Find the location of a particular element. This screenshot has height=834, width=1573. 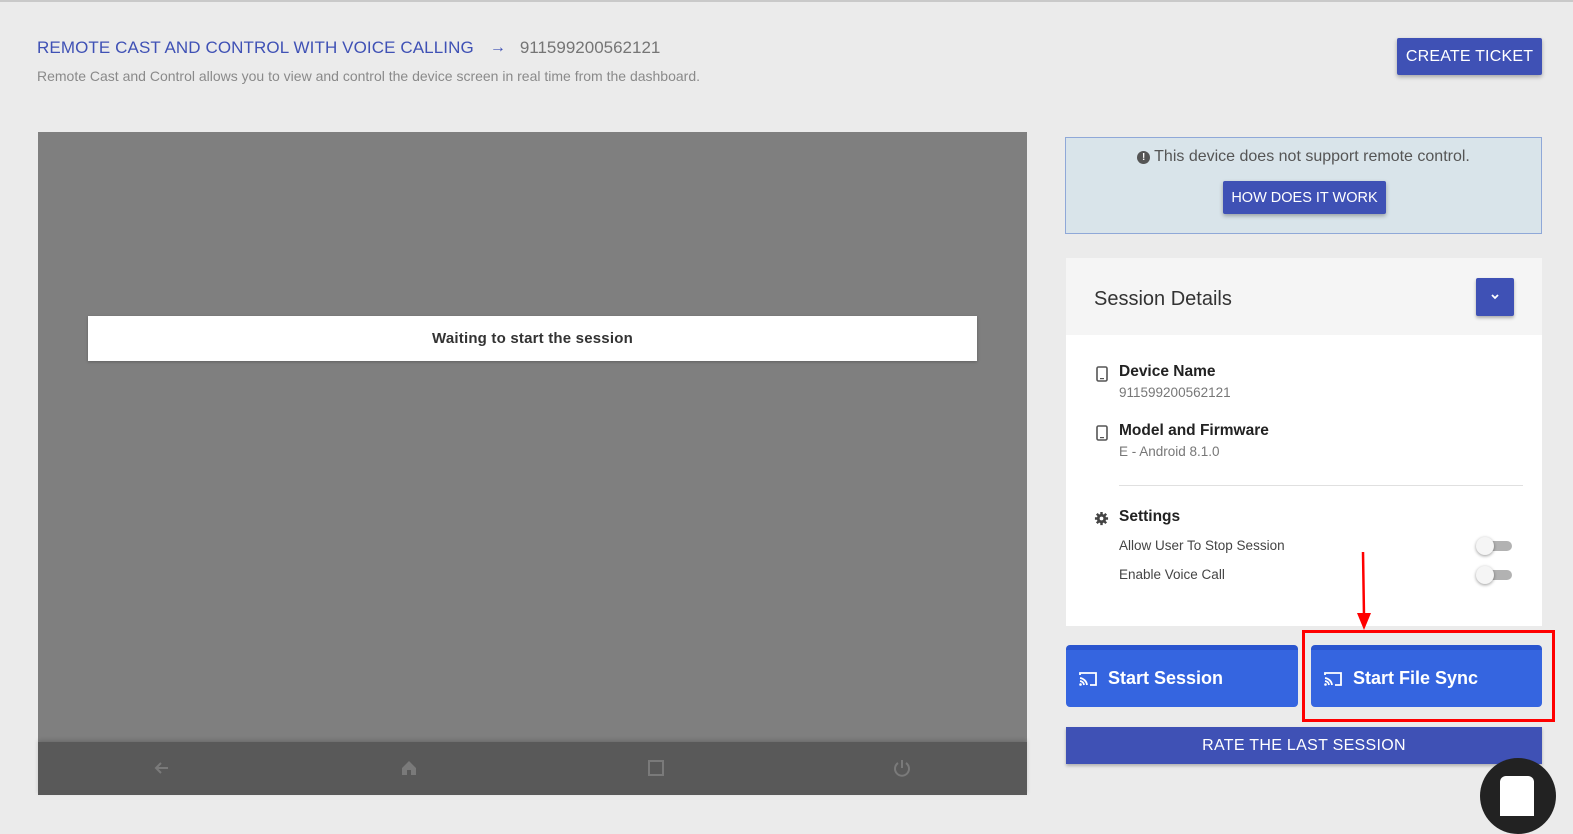

cast-icon is located at coordinates (1088, 678).